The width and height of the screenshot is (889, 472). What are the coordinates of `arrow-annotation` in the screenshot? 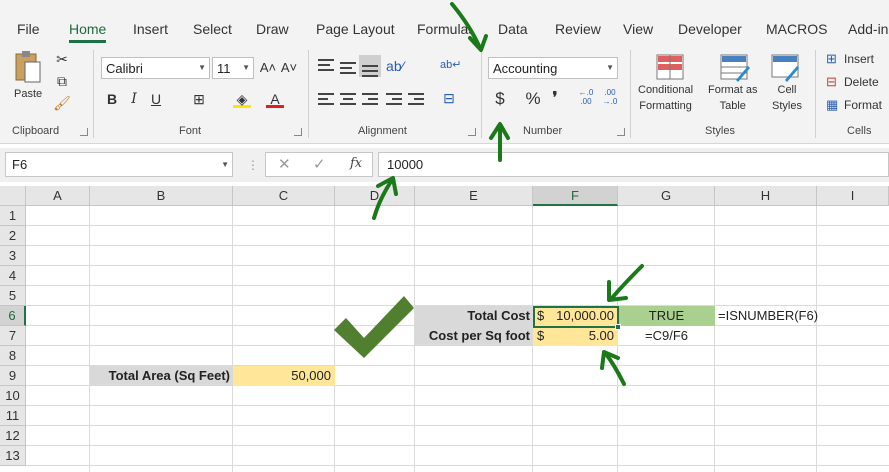 It's located at (627, 282).